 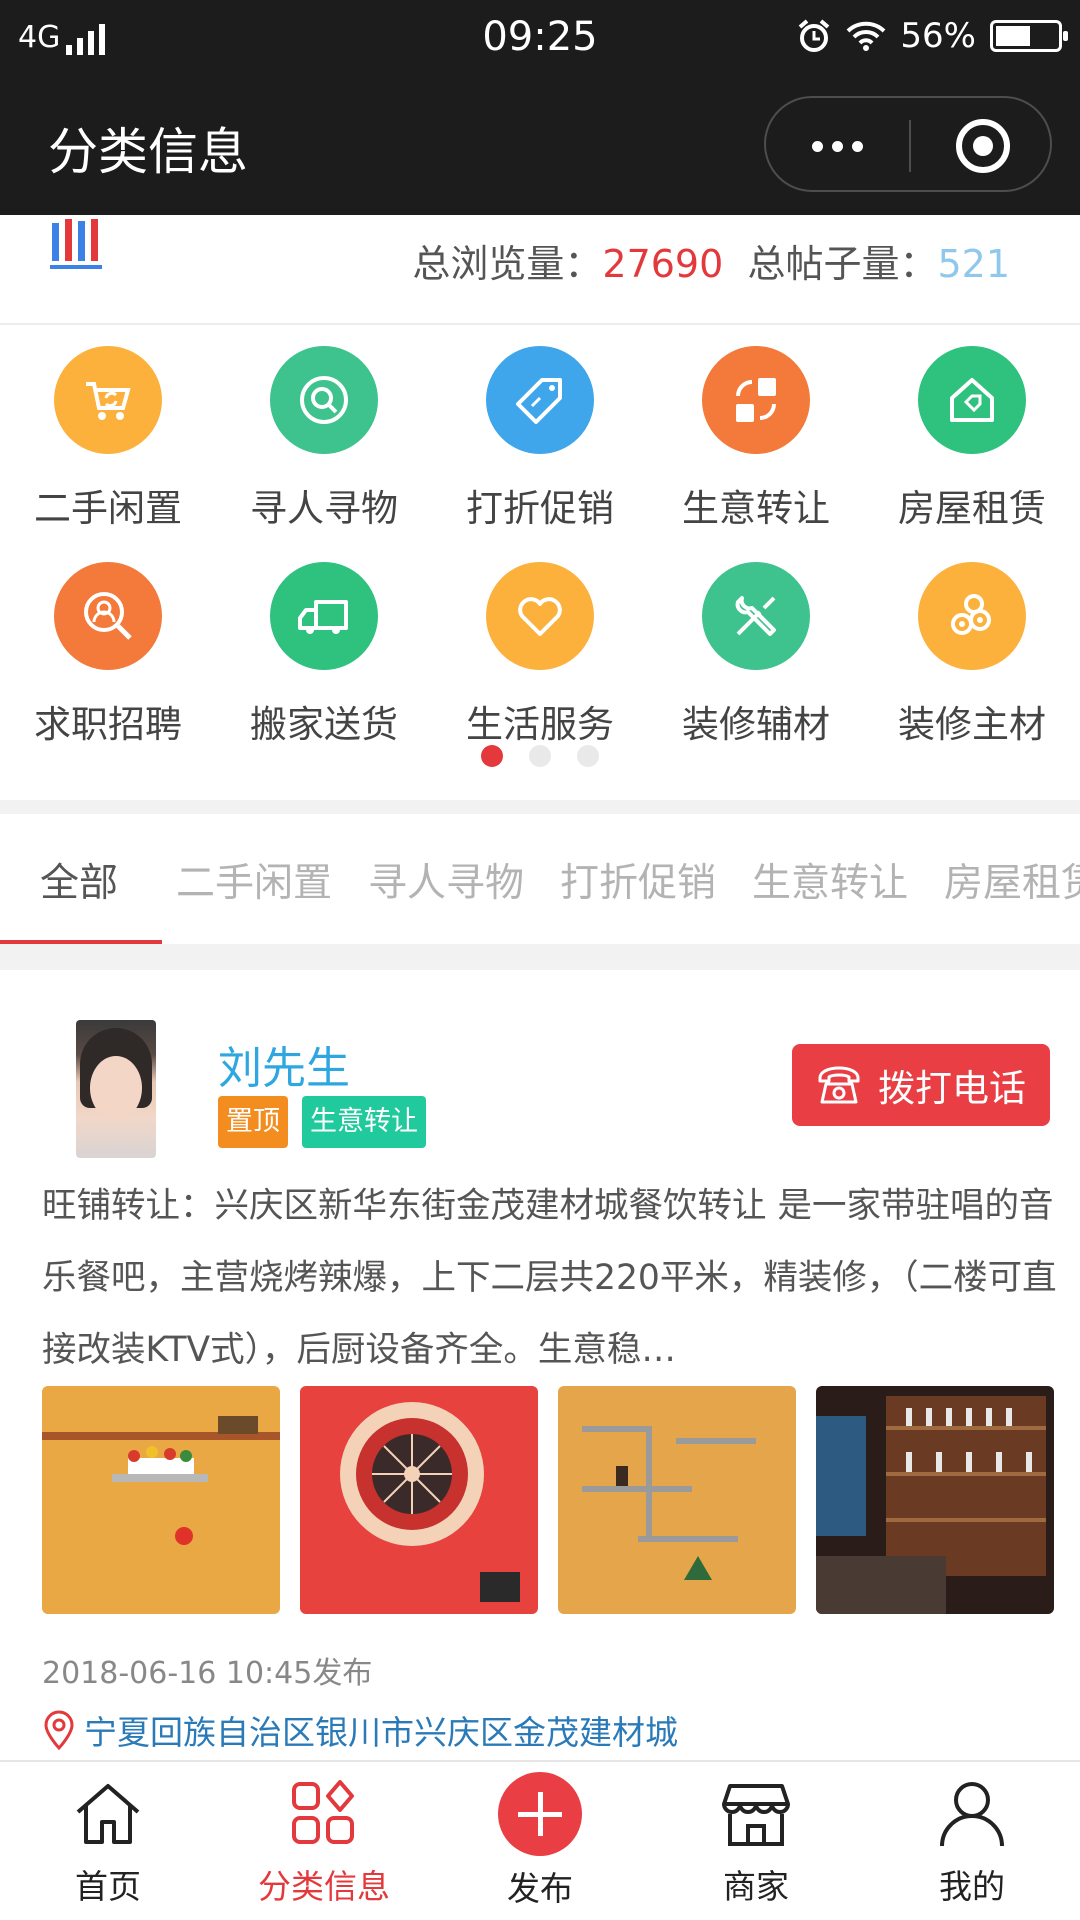 What do you see at coordinates (842, 264) in the screenshot?
I see `posts-label: 总帖子量：` at bounding box center [842, 264].